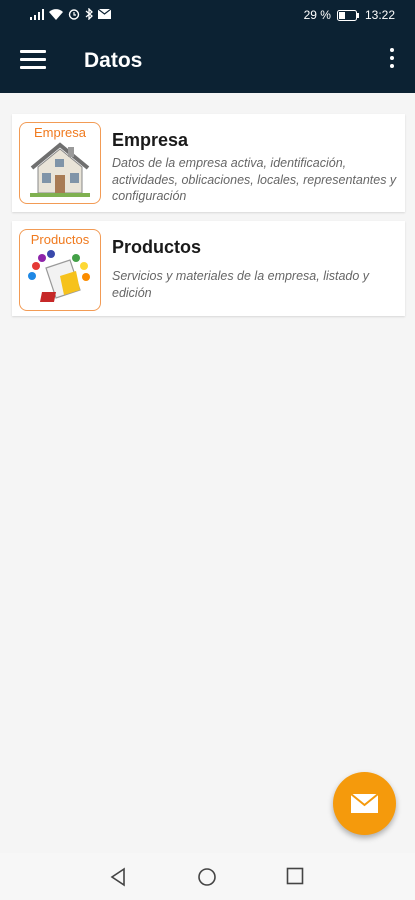 This screenshot has height=900, width=415. What do you see at coordinates (118, 877) in the screenshot?
I see `back-icon` at bounding box center [118, 877].